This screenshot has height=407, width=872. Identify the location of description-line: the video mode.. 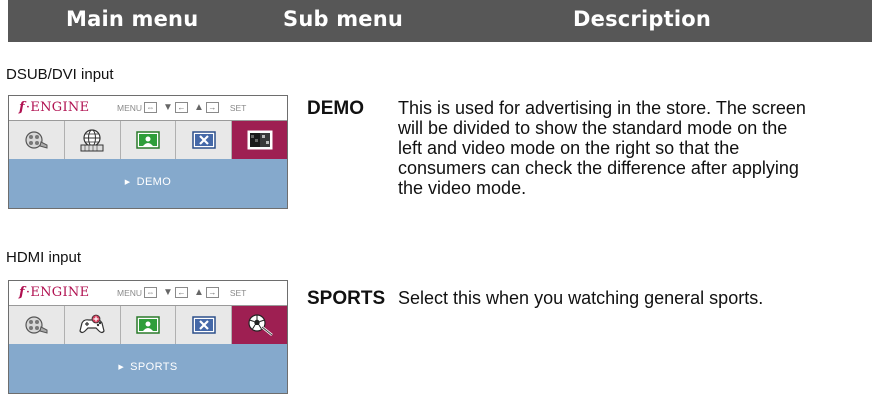
(462, 188).